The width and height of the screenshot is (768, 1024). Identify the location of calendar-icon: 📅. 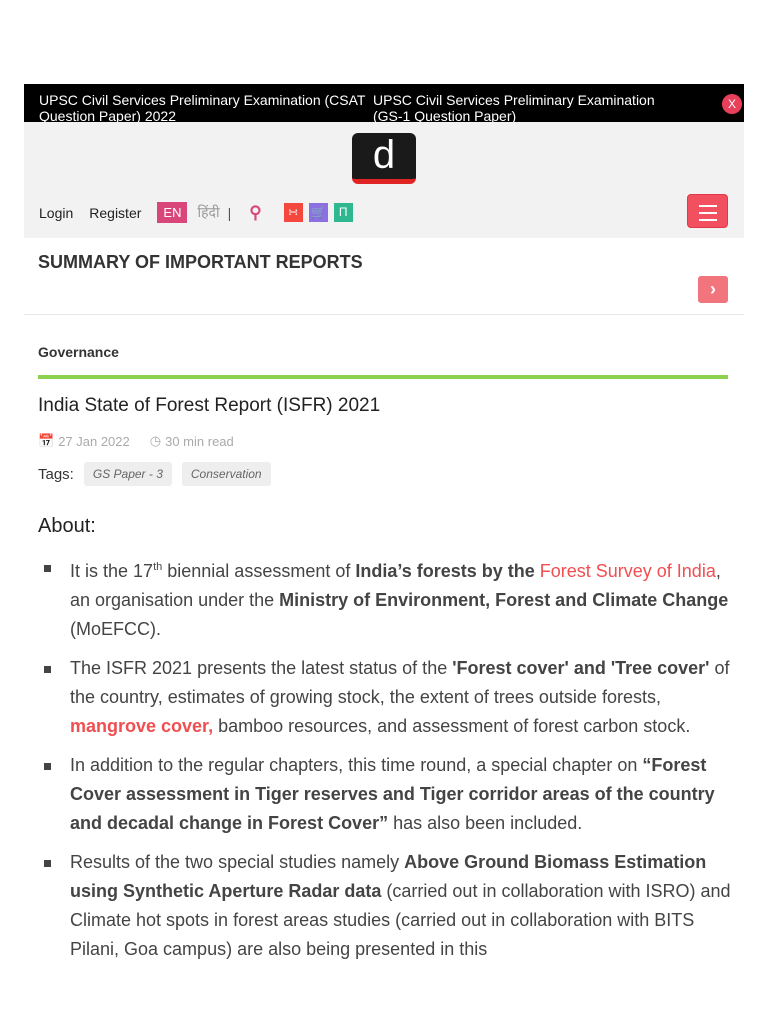
(46, 440).